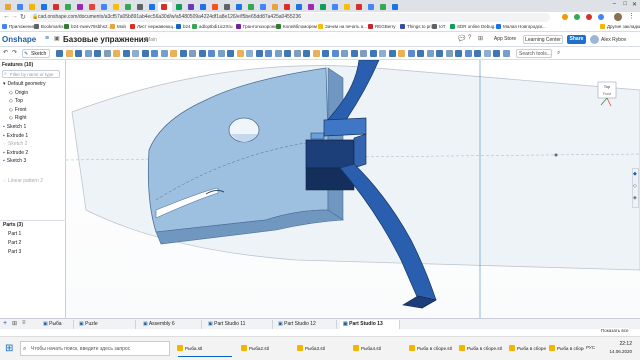 This screenshot has width=640, height=360. I want to click on redo-icon: ↷, so click(14, 52).